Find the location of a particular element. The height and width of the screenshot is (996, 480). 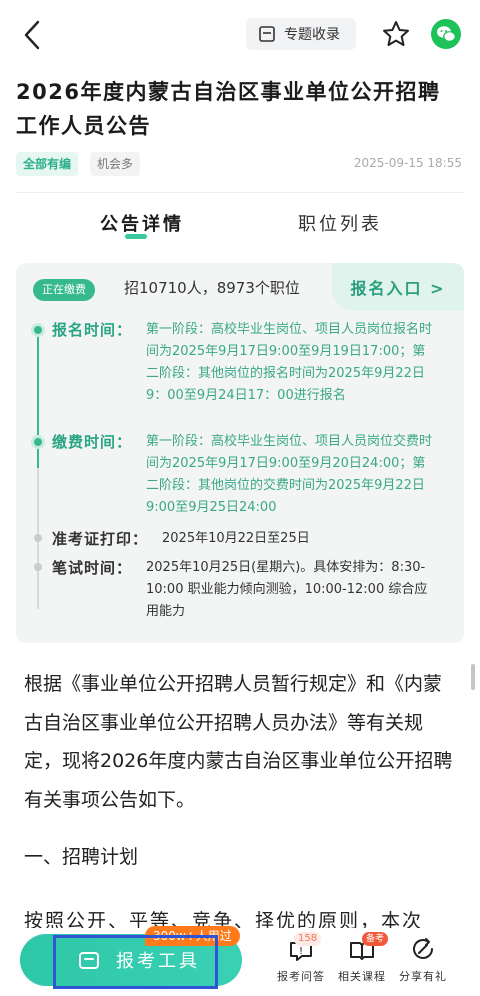

recruit-summary: 招10710人，8973个职位 is located at coordinates (212, 288).